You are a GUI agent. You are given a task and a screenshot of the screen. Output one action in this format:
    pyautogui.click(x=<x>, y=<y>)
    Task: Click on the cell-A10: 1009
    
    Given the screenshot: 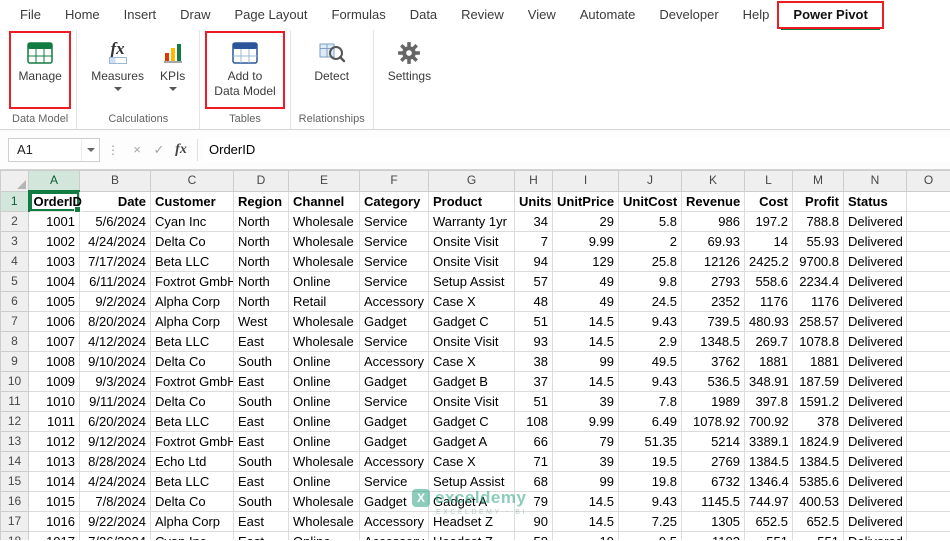 What is the action you would take?
    pyautogui.click(x=54, y=381)
    